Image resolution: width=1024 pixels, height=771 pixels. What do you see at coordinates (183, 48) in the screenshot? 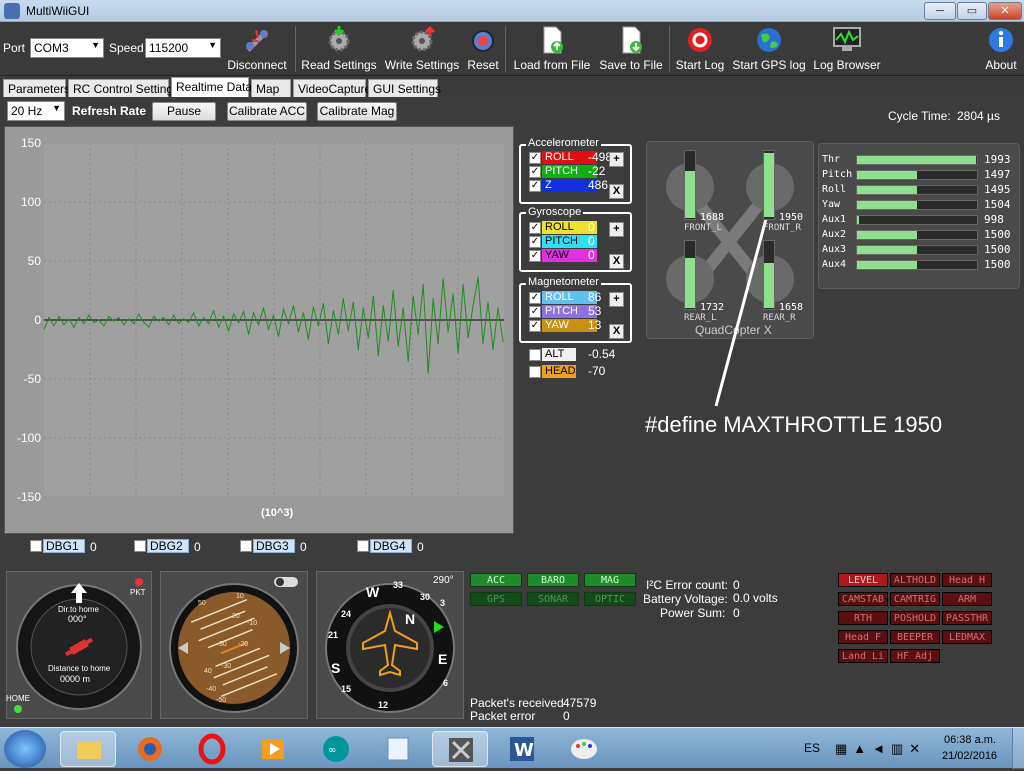
I see `speed-select: 115200 ▼` at bounding box center [183, 48].